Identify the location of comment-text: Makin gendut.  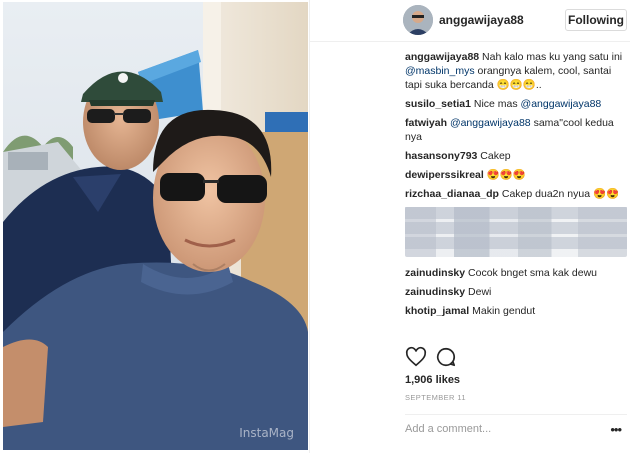
(502, 311).